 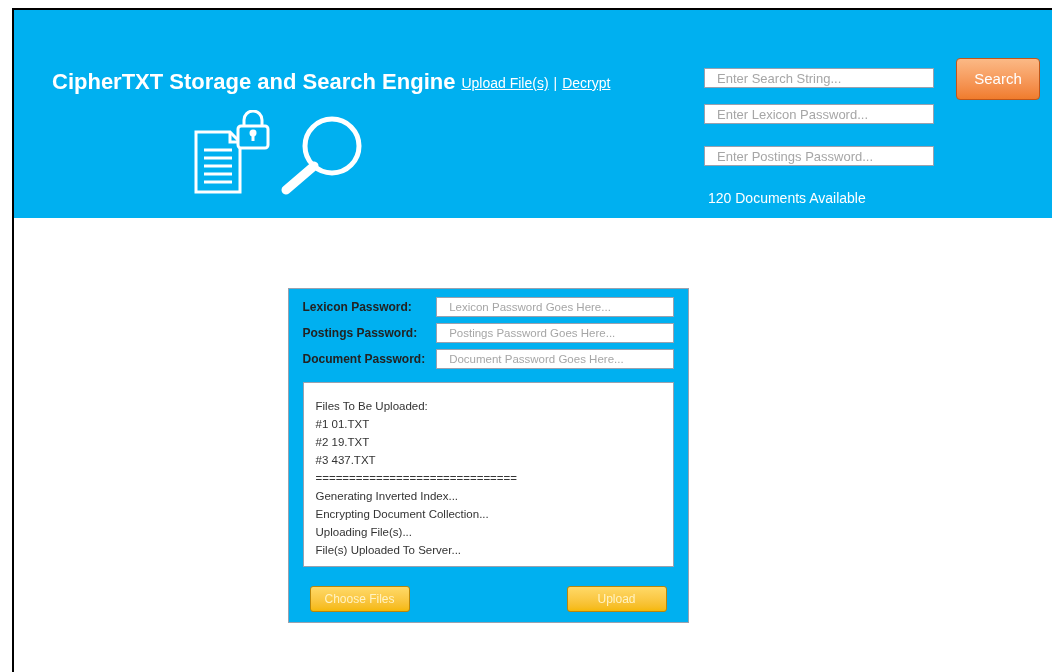 What do you see at coordinates (787, 198) in the screenshot?
I see `documents-count: 120 Documents Available` at bounding box center [787, 198].